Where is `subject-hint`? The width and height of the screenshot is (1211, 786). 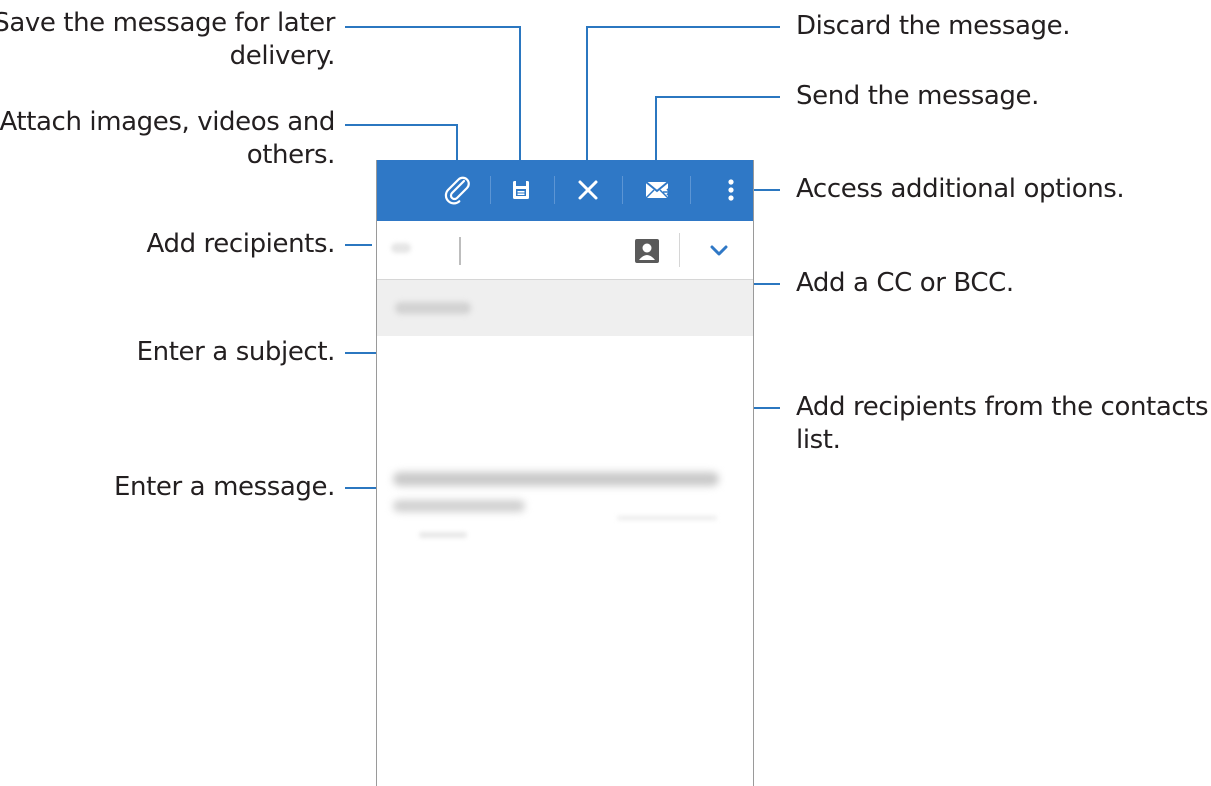 subject-hint is located at coordinates (433, 308).